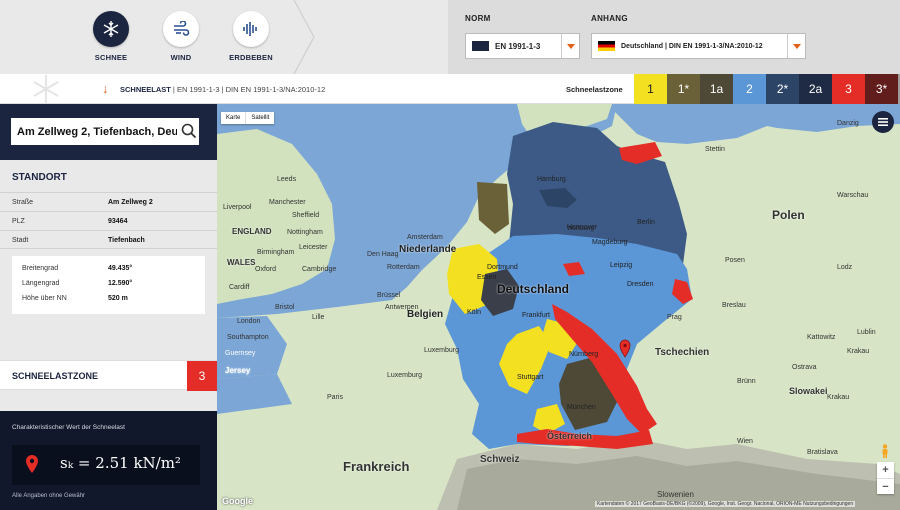 The image size is (900, 510). I want to click on map-city-label: Brünn, so click(746, 381).